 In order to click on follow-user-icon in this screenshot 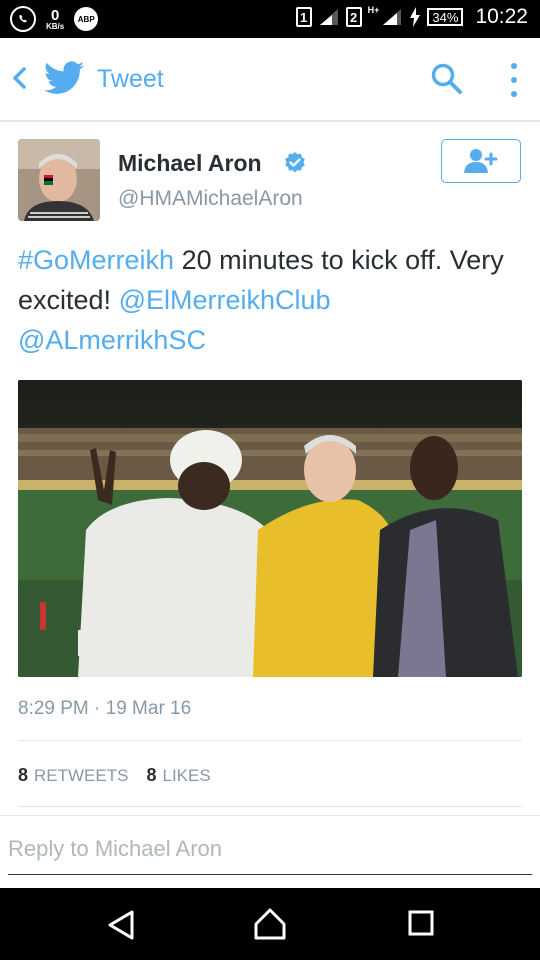, I will do `click(481, 161)`.